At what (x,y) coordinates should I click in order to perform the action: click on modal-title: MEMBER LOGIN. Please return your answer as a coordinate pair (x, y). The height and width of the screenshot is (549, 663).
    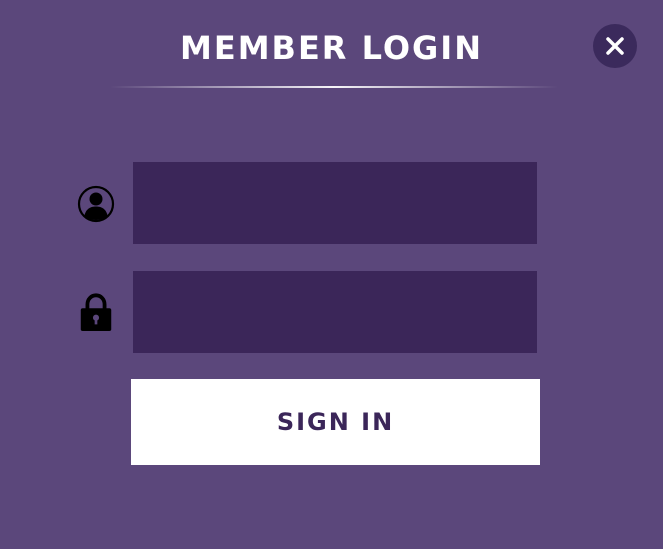
    Looking at the image, I should click on (331, 48).